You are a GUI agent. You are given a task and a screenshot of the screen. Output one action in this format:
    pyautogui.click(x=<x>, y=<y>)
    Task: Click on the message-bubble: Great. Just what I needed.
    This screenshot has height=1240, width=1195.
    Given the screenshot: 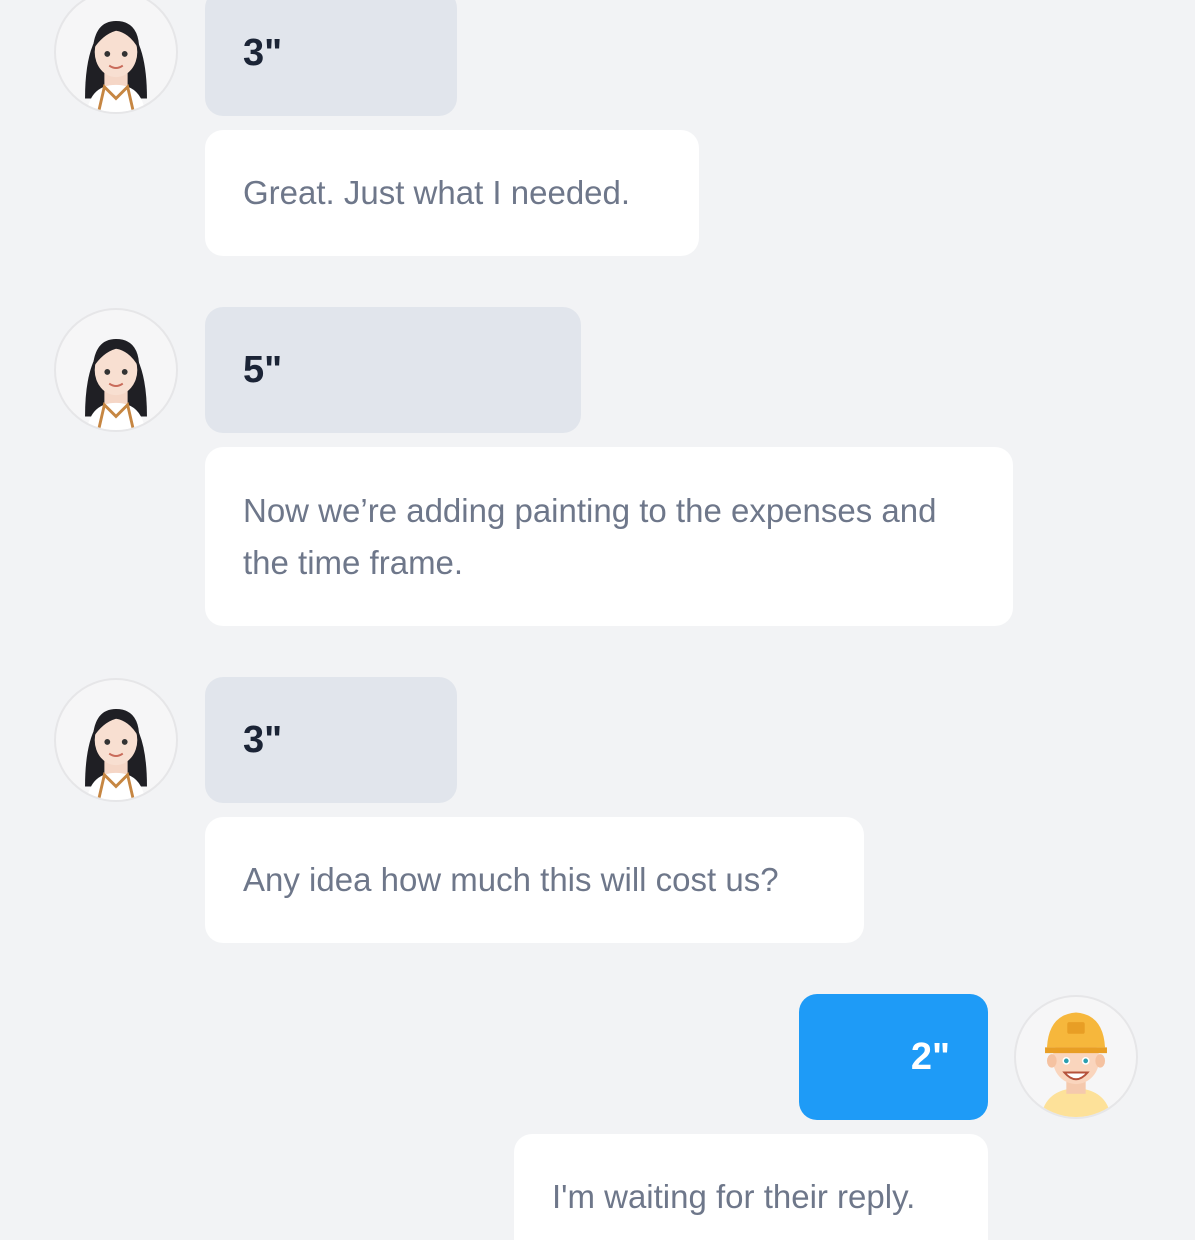 What is the action you would take?
    pyautogui.click(x=452, y=193)
    